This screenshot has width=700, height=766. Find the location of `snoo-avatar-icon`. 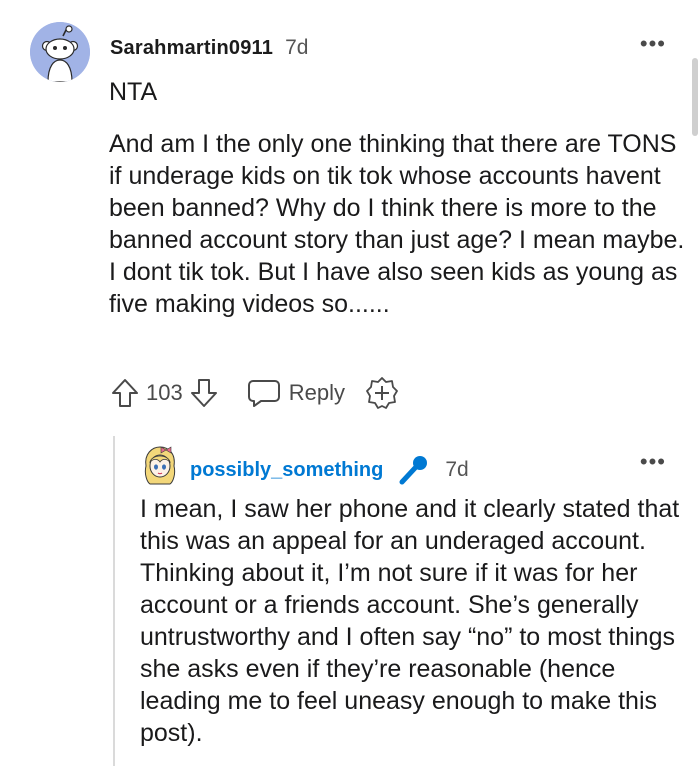

snoo-avatar-icon is located at coordinates (60, 52).